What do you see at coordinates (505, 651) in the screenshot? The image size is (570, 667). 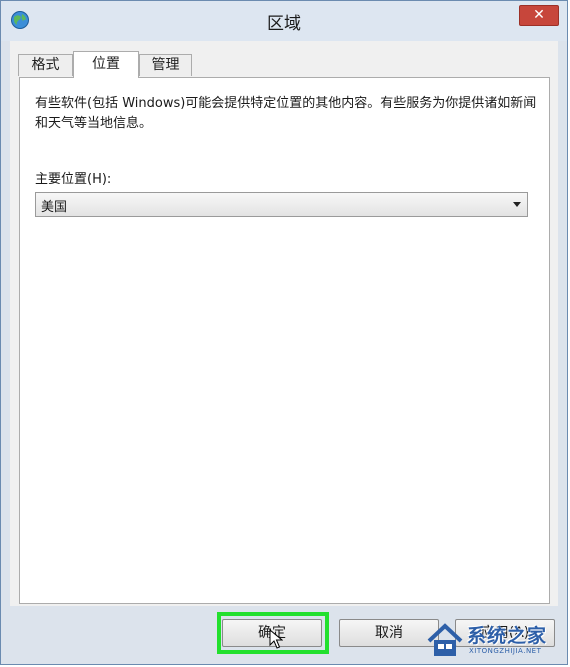 I see `watermark-url: XITONGZHIJIA.NET` at bounding box center [505, 651].